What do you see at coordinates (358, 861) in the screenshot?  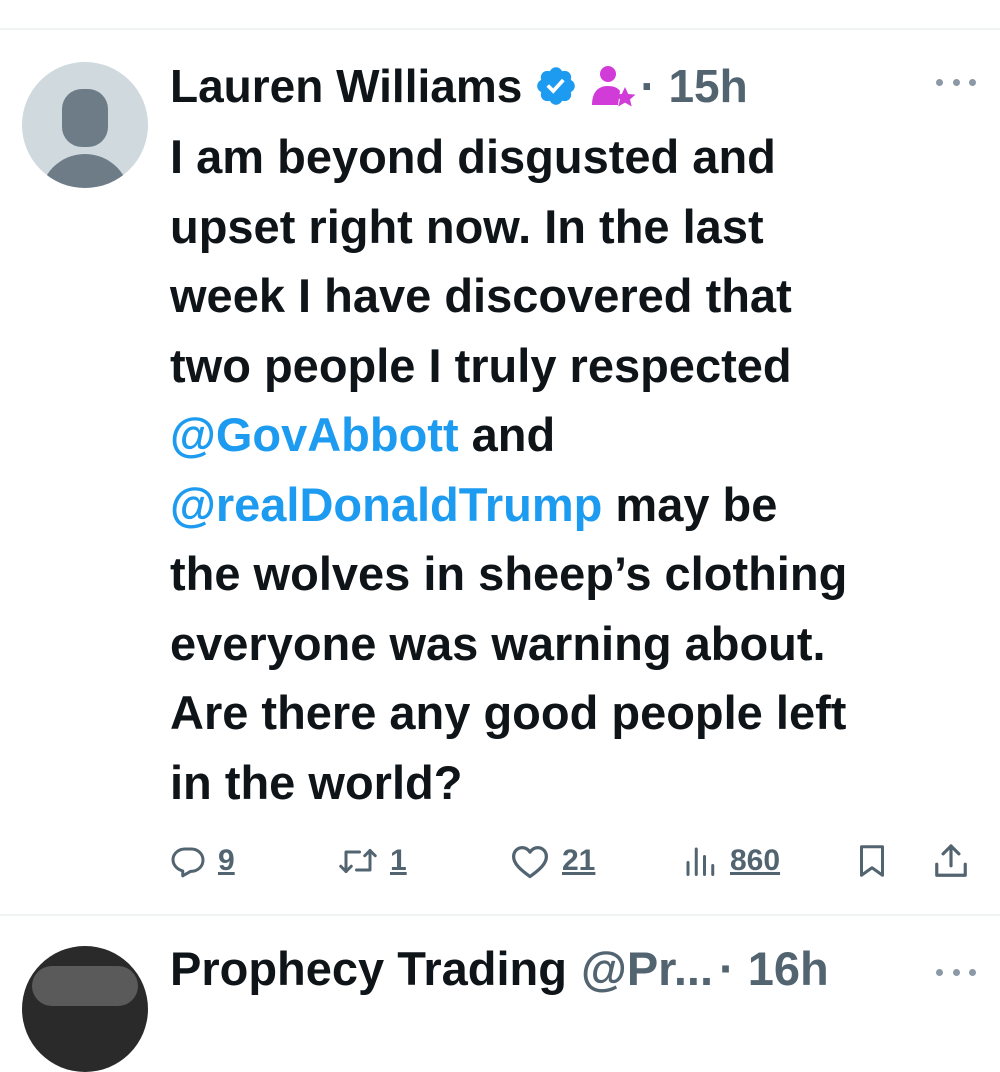 I see `retweet-icon` at bounding box center [358, 861].